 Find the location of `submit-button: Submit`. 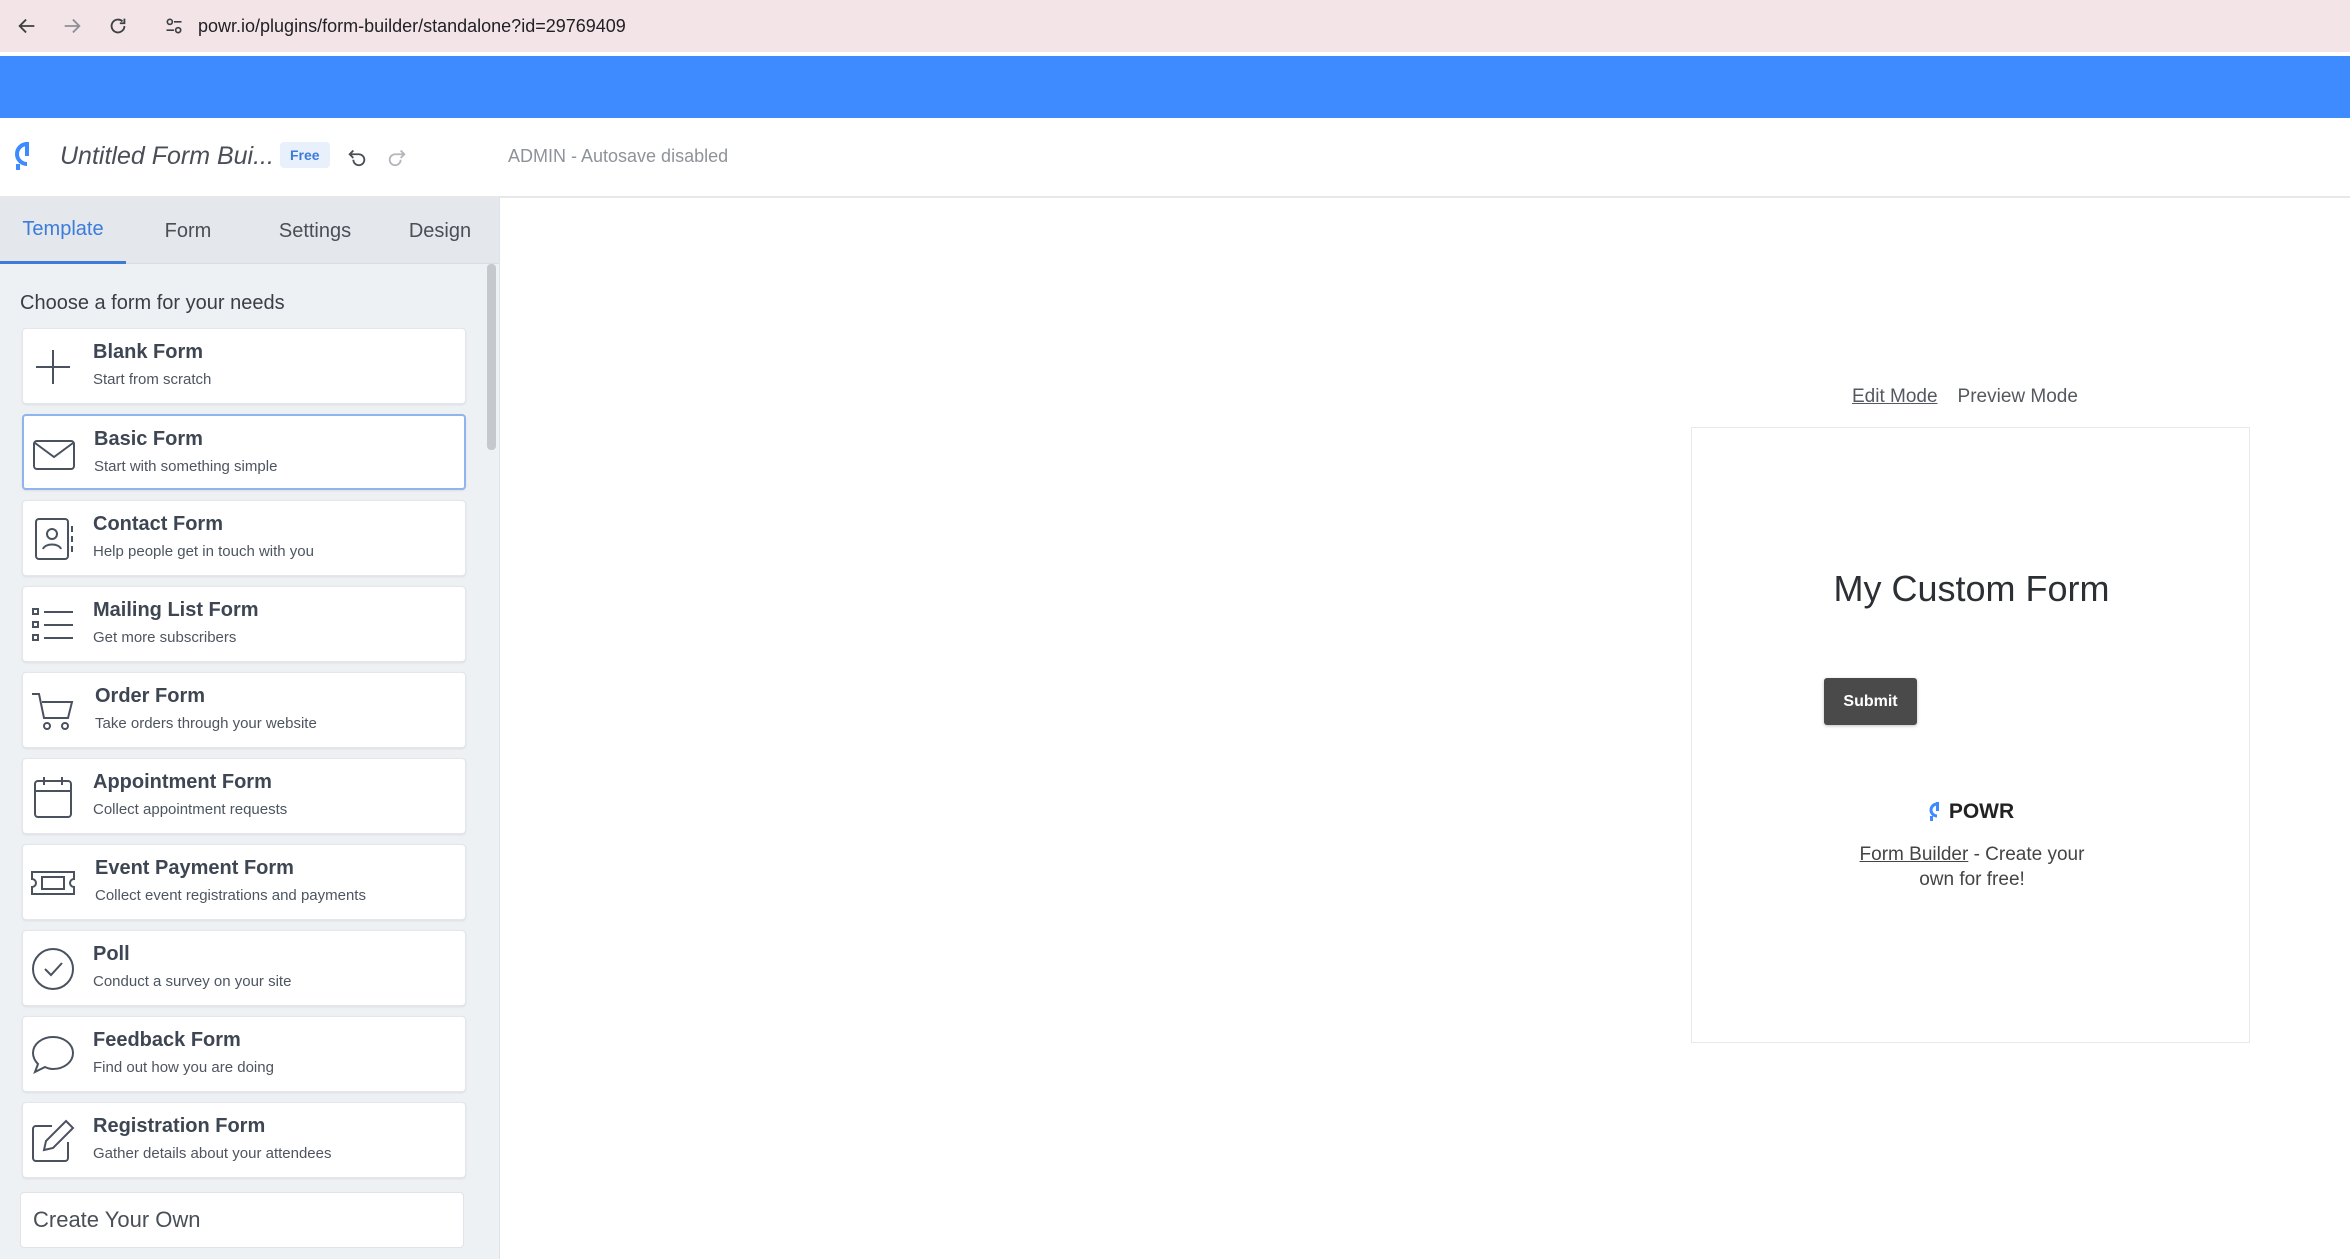

submit-button: Submit is located at coordinates (1870, 701).